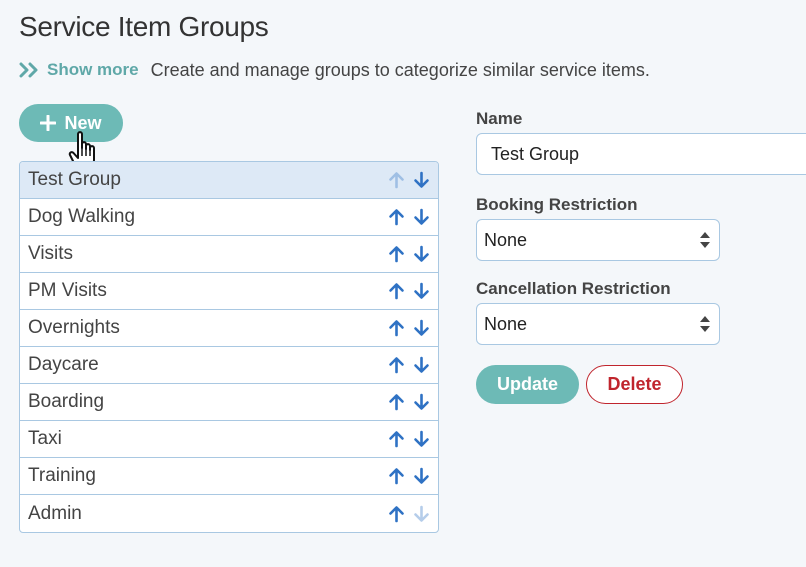 The height and width of the screenshot is (567, 806). I want to click on group-label: Daycare, so click(63, 364).